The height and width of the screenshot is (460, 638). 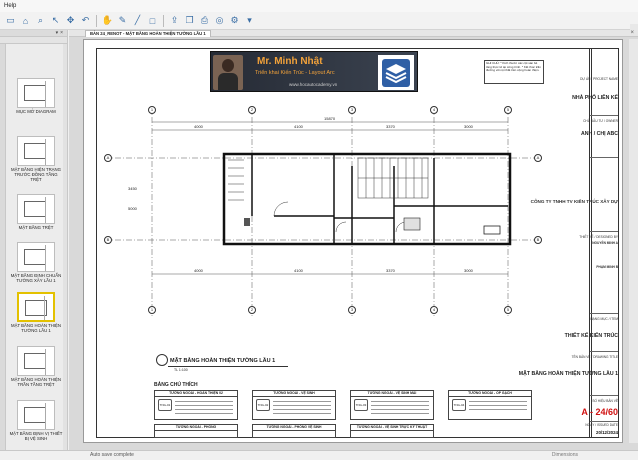 I want to click on thumbnail-label: MẶT BẰNG ĐỊNH CHUẨN TƯỜNG XÂY LẦU 1, so click(x=36, y=278).